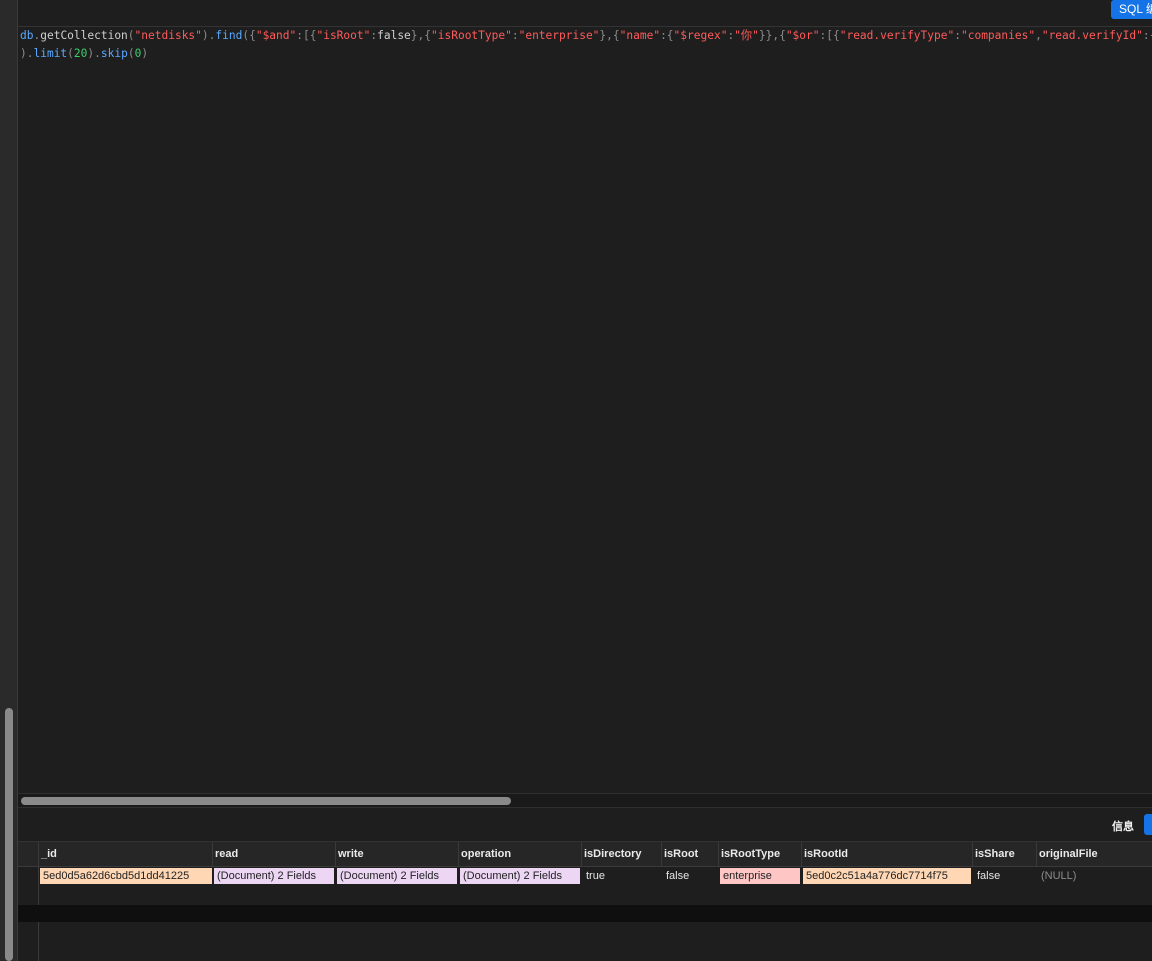 The image size is (1152, 961). Describe the element at coordinates (50, 53) in the screenshot. I see `code-token: limit` at that location.